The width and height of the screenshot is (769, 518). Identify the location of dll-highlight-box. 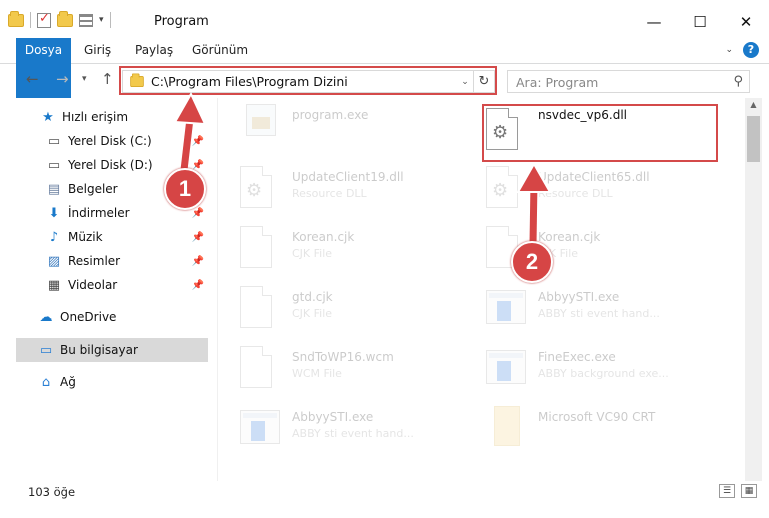
(600, 133).